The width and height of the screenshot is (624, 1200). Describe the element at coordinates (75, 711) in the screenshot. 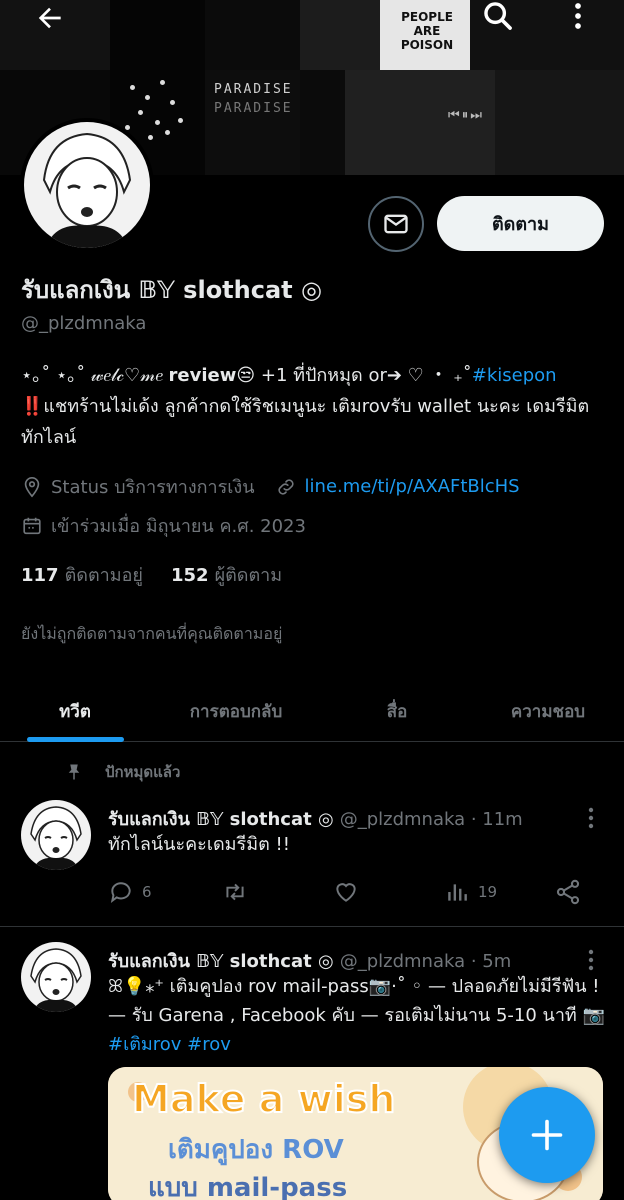

I see `tab-tweets: ทวีต` at that location.